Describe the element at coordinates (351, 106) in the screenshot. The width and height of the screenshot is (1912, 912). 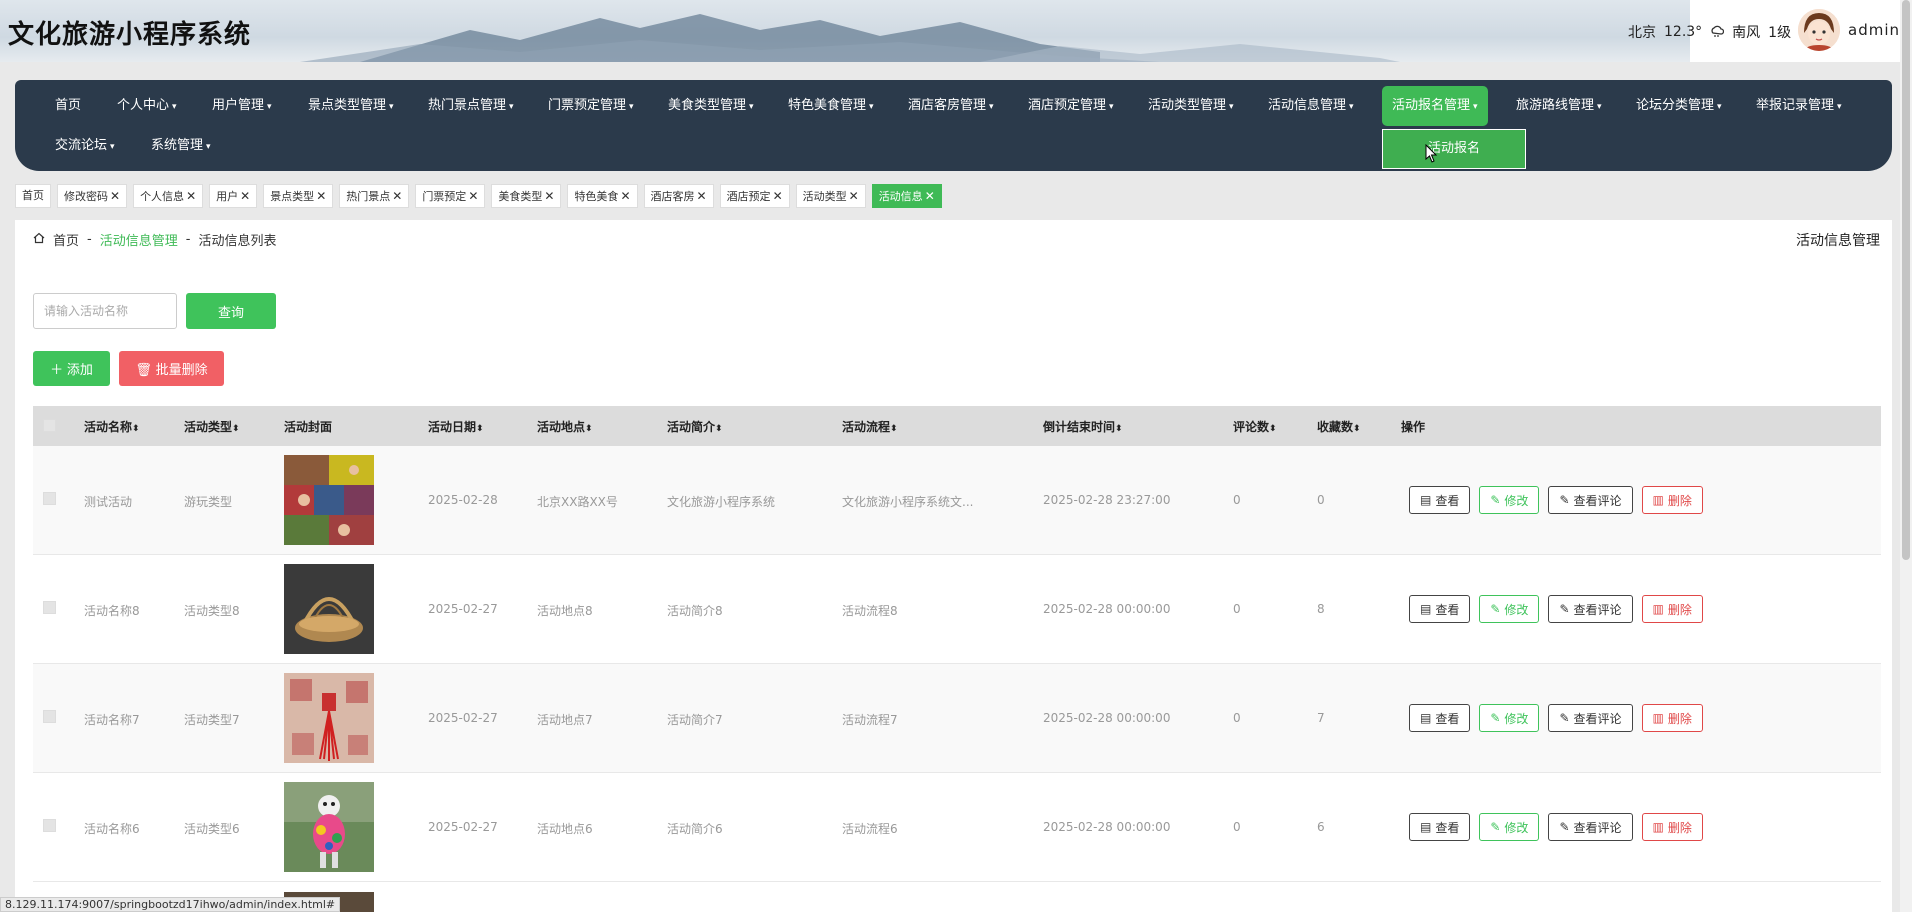
I see `nav-item-scenic-type: 景点类型管理 ▾` at that location.